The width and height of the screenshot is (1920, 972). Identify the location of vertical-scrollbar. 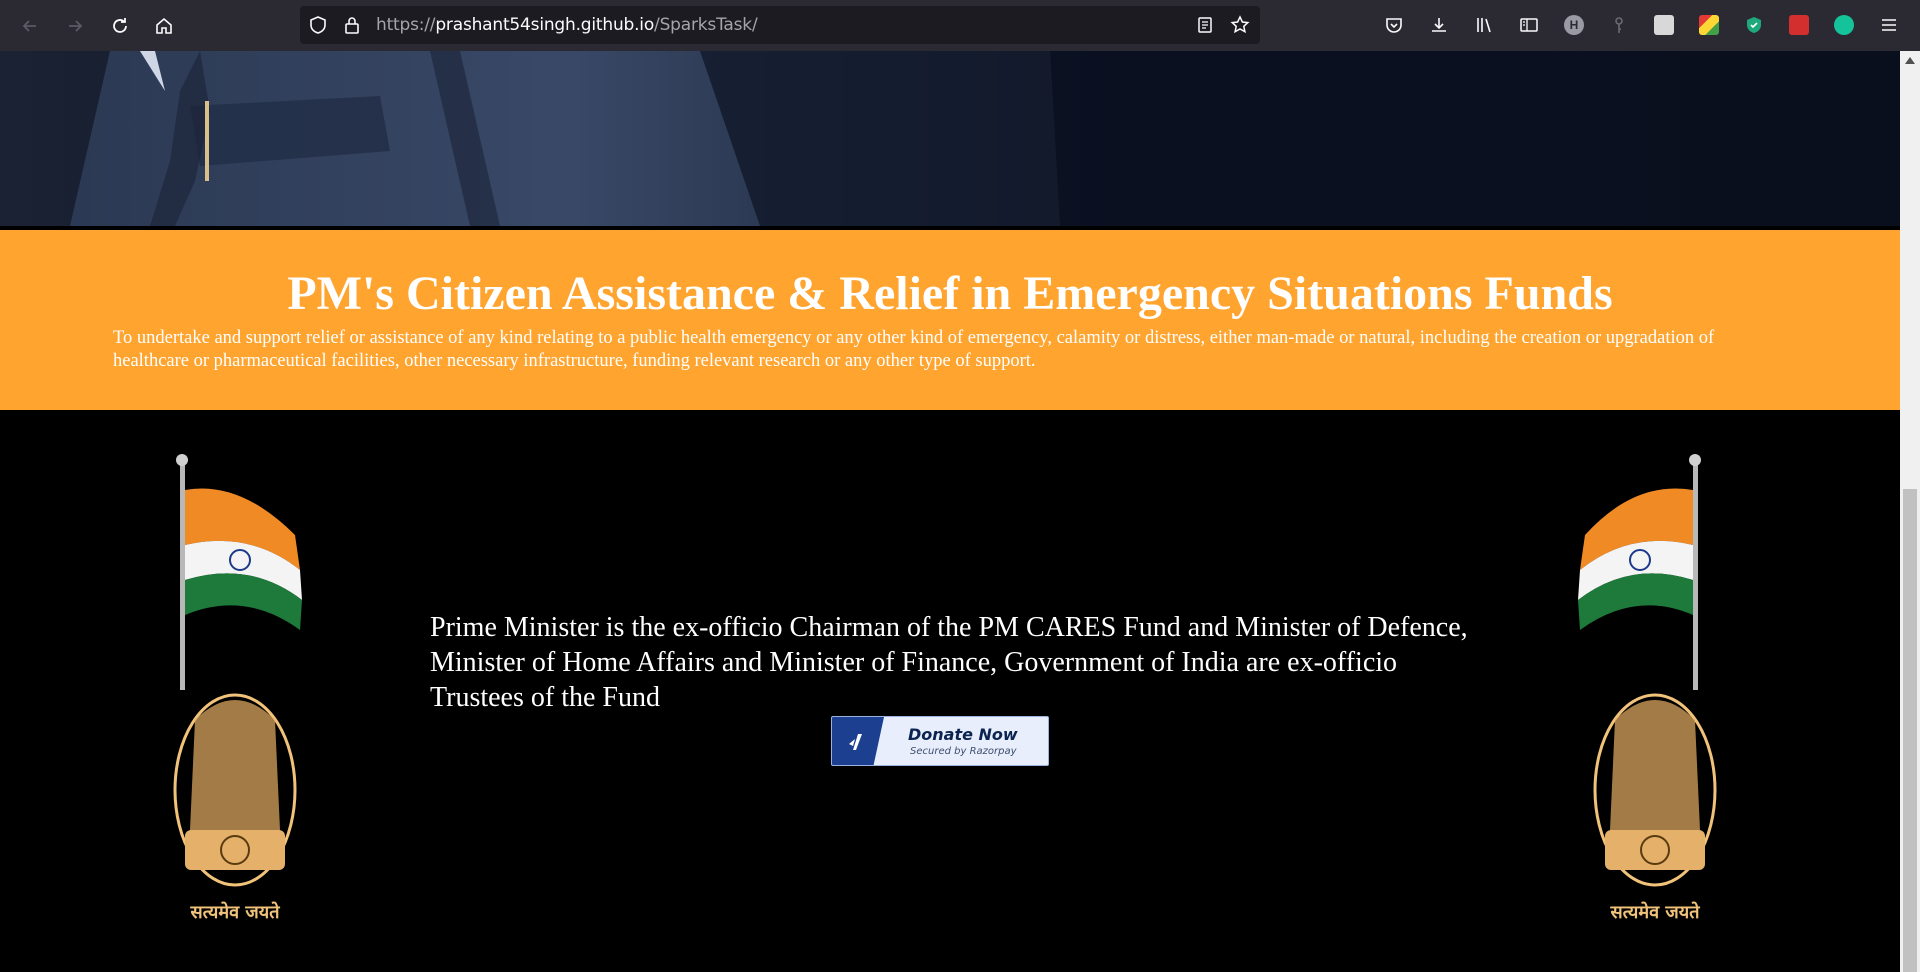
(1910, 511).